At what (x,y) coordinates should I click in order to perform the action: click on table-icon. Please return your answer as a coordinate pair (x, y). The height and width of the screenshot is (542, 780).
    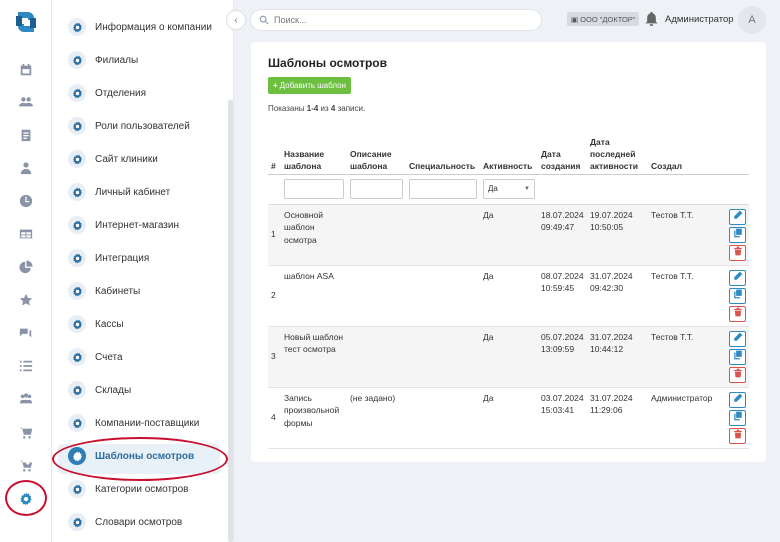
    Looking at the image, I should click on (26, 234).